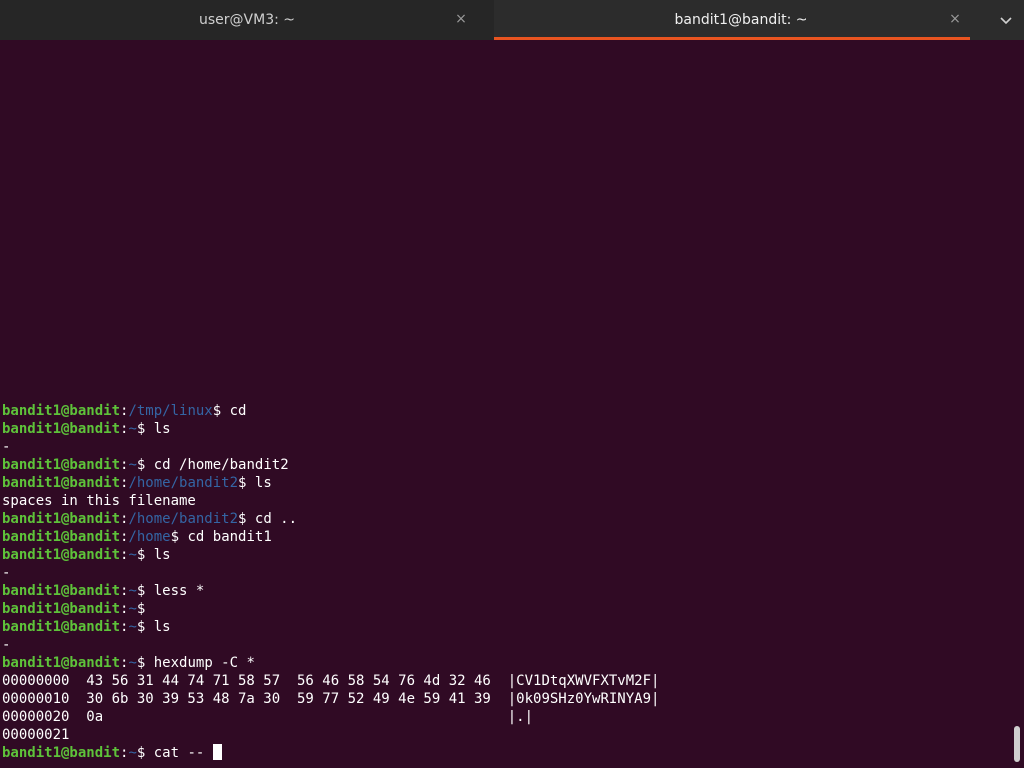  I want to click on prompt-path: /home, so click(149, 537).